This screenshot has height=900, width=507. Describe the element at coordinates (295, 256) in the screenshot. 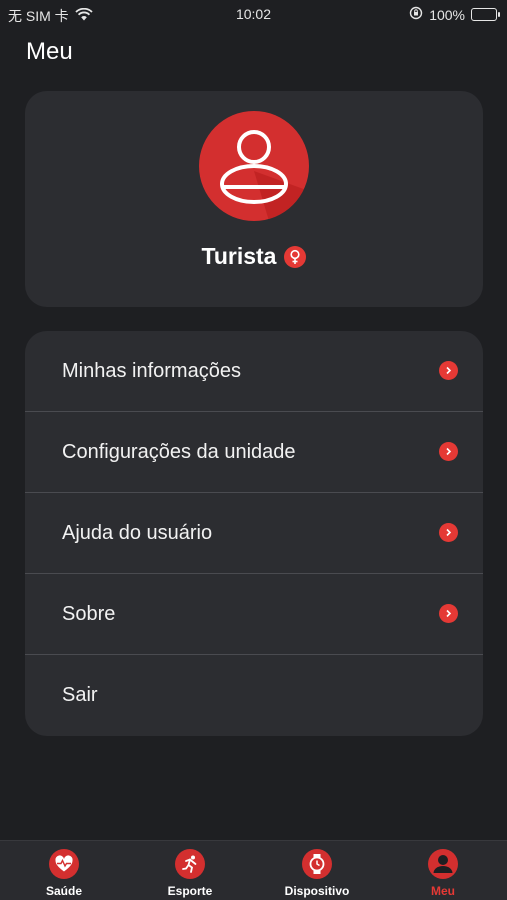

I see `female-icon` at that location.